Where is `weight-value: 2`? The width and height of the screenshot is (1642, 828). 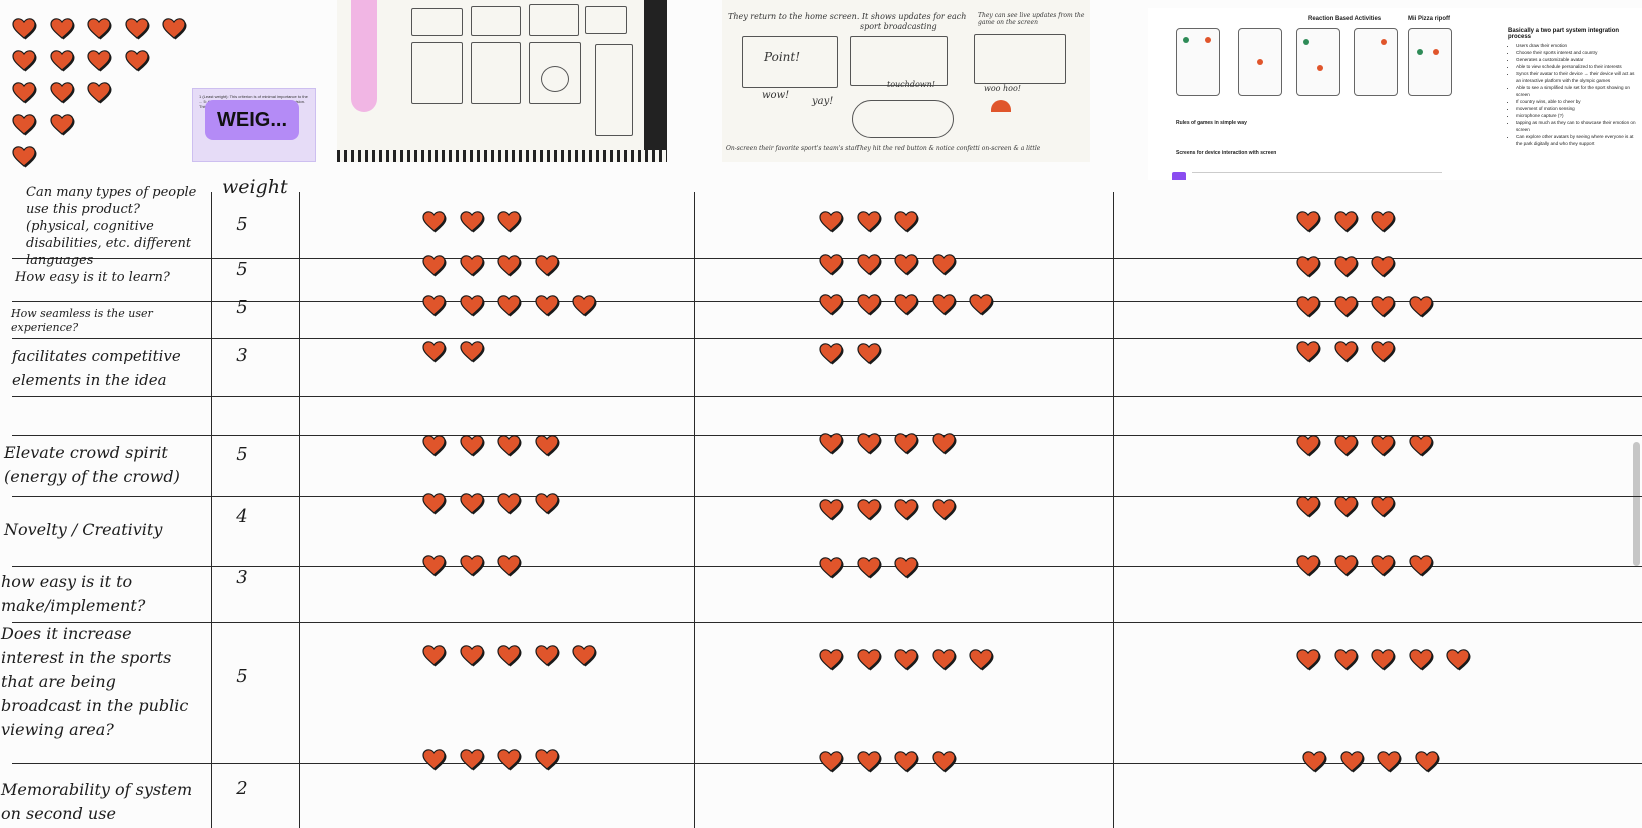 weight-value: 2 is located at coordinates (242, 788).